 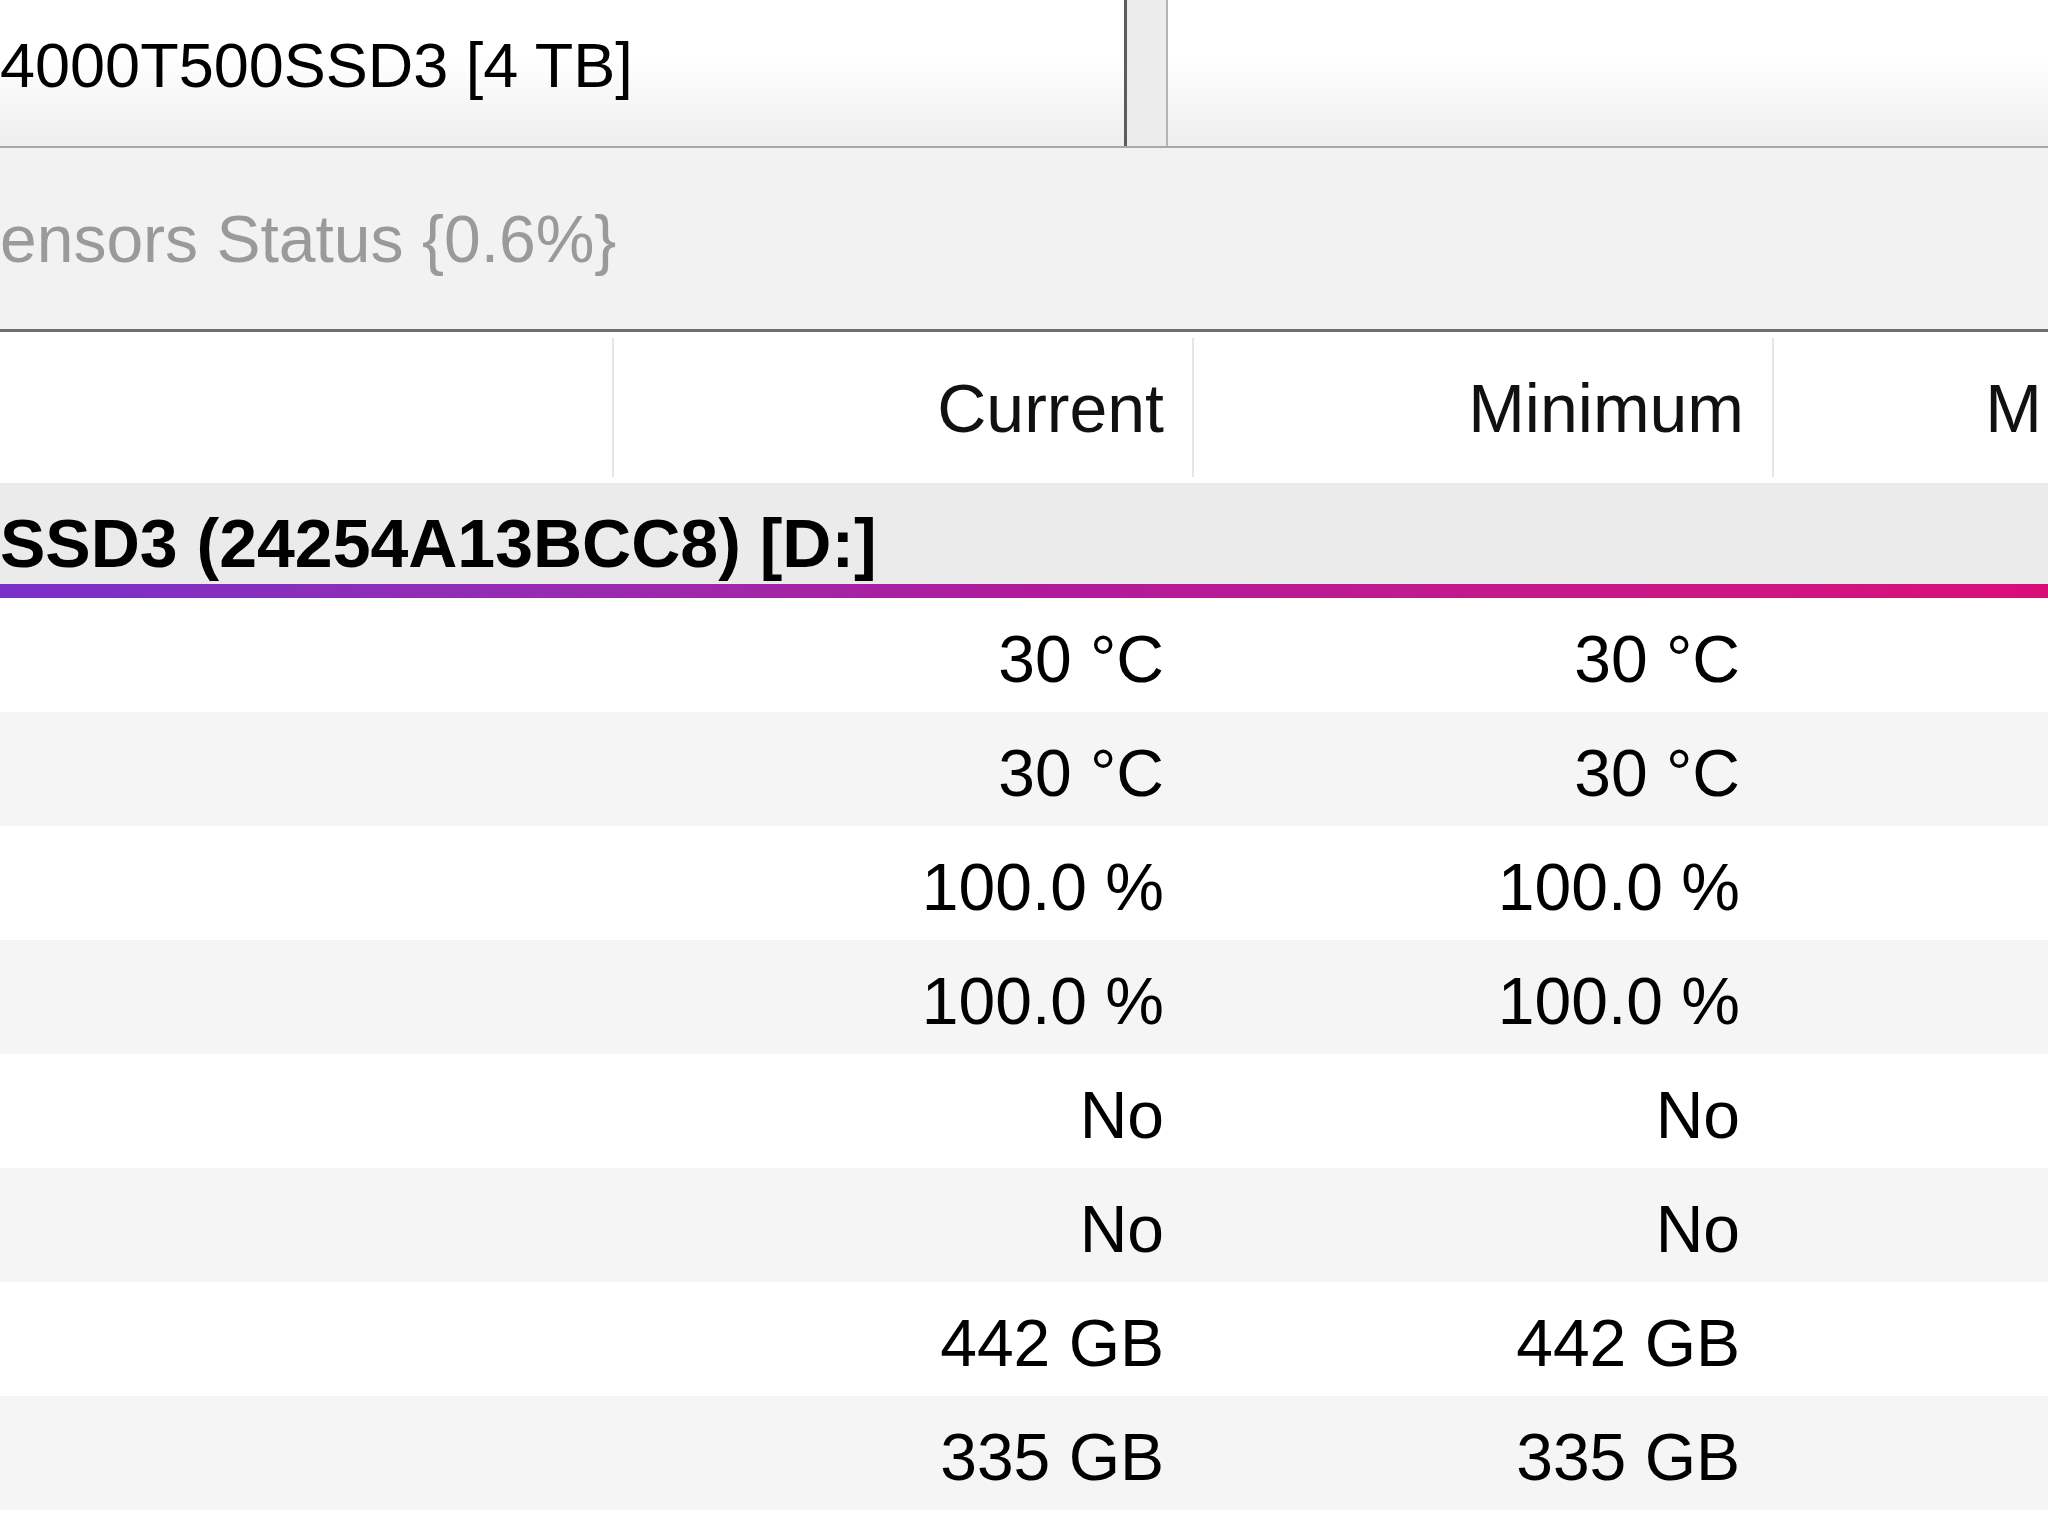 What do you see at coordinates (902, 407) in the screenshot?
I see `column-header: Current` at bounding box center [902, 407].